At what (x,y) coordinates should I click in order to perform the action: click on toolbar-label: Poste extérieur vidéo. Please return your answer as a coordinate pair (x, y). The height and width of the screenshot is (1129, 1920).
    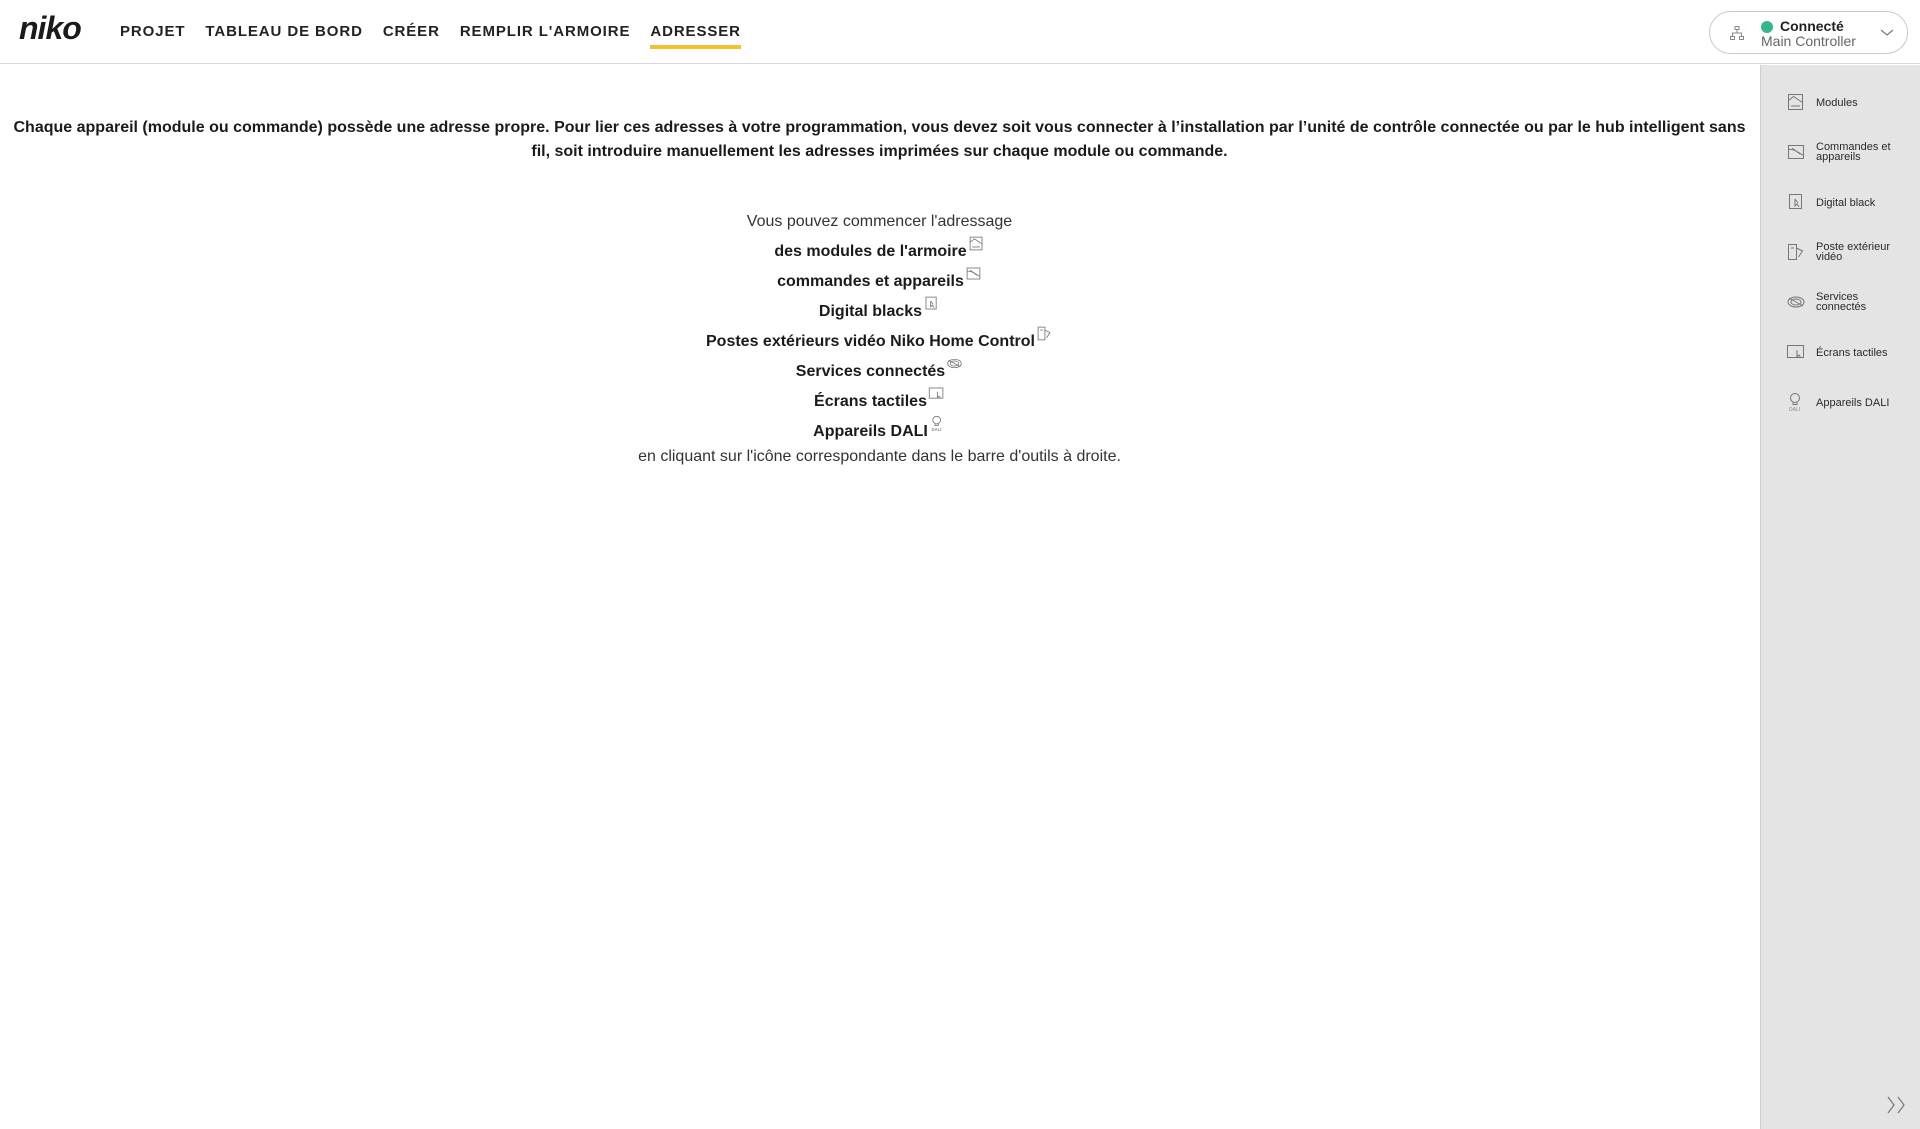
    Looking at the image, I should click on (1853, 252).